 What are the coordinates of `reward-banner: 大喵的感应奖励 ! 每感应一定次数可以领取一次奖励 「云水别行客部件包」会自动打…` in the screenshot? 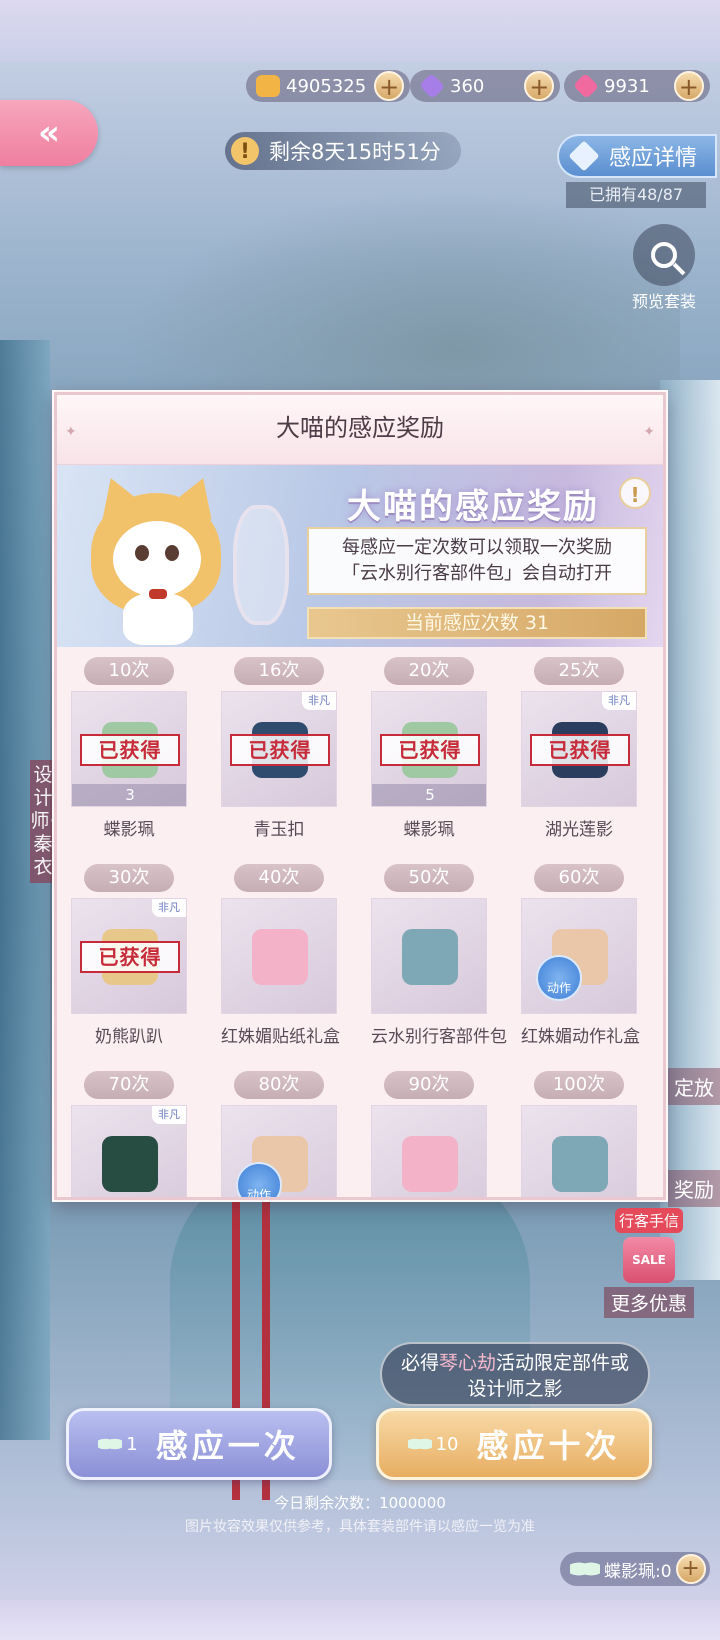 It's located at (360, 556).